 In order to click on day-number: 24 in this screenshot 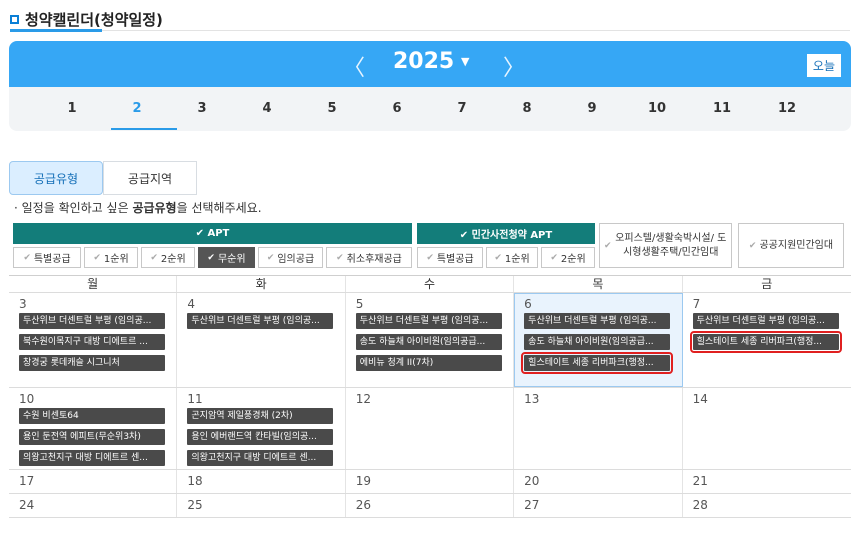, I will do `click(27, 505)`.